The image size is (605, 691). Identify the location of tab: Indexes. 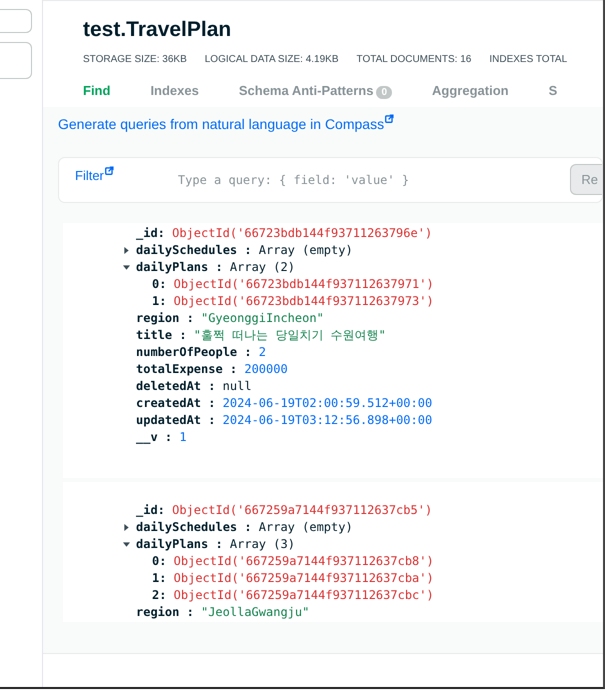
(174, 93).